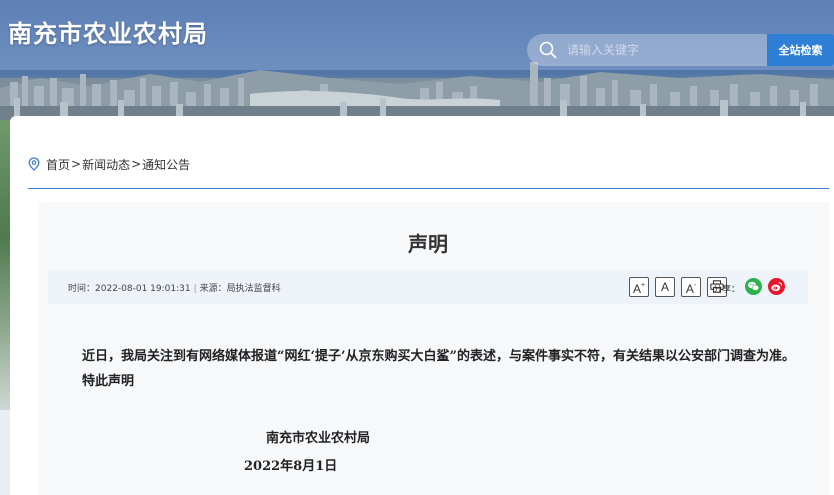  I want to click on breadcrumb-news: 新闻动态, so click(106, 164).